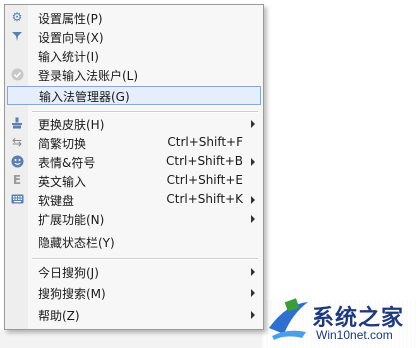 Image resolution: width=418 pixels, height=348 pixels. Describe the element at coordinates (17, 74) in the screenshot. I see `check-circle-icon` at that location.